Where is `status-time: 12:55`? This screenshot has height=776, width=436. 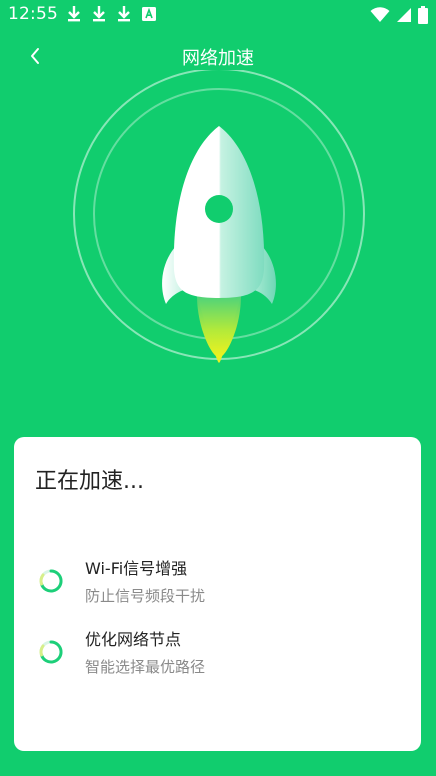
status-time: 12:55 is located at coordinates (33, 14).